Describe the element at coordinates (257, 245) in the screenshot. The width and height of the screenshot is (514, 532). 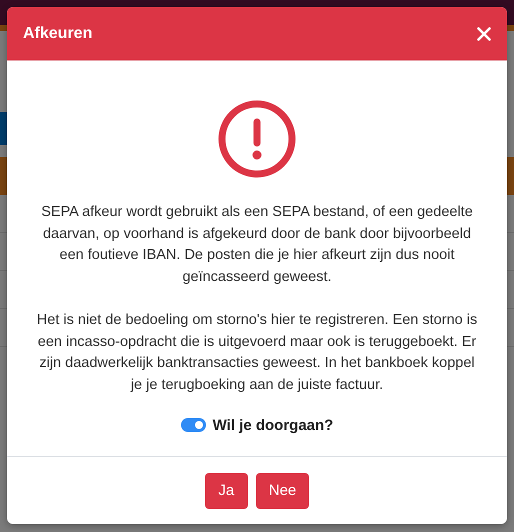
I see `message-paragraph: SEPA afkeur wordt gebruikt als een SEPA bestand, of een gedeelte daarvan, op voorhand is afgekeurd door de bank door bijvoorbeeld een foutieve IBAN. De posten die je hier afkeurt zijn dus nooit geïncasseerd geweest.` at that location.